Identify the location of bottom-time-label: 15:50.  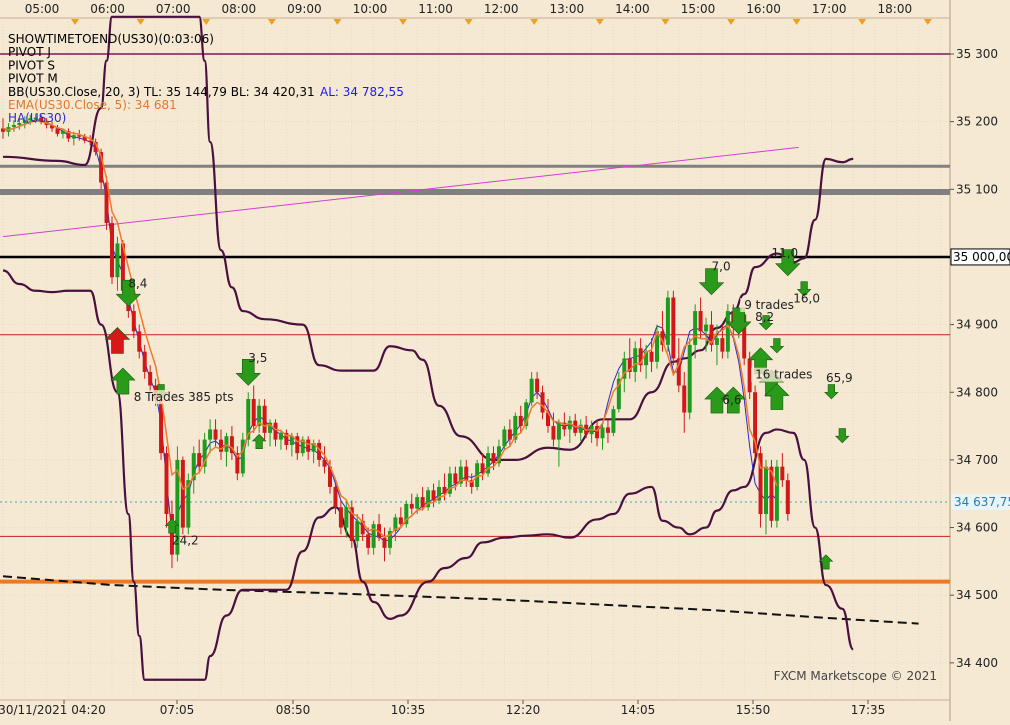
(753, 710).